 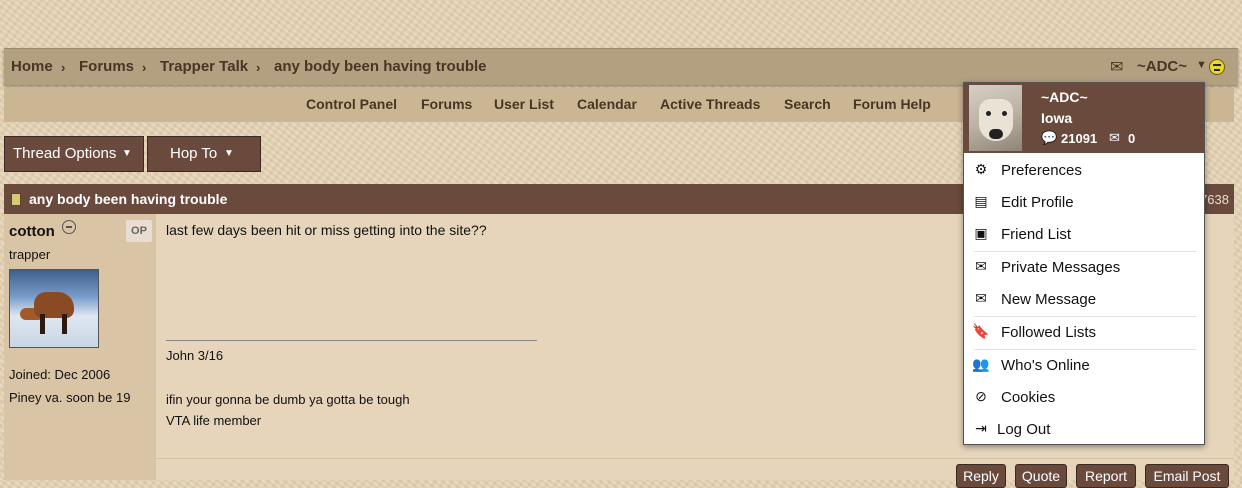 I want to click on offline-status-icon, so click(x=69, y=227).